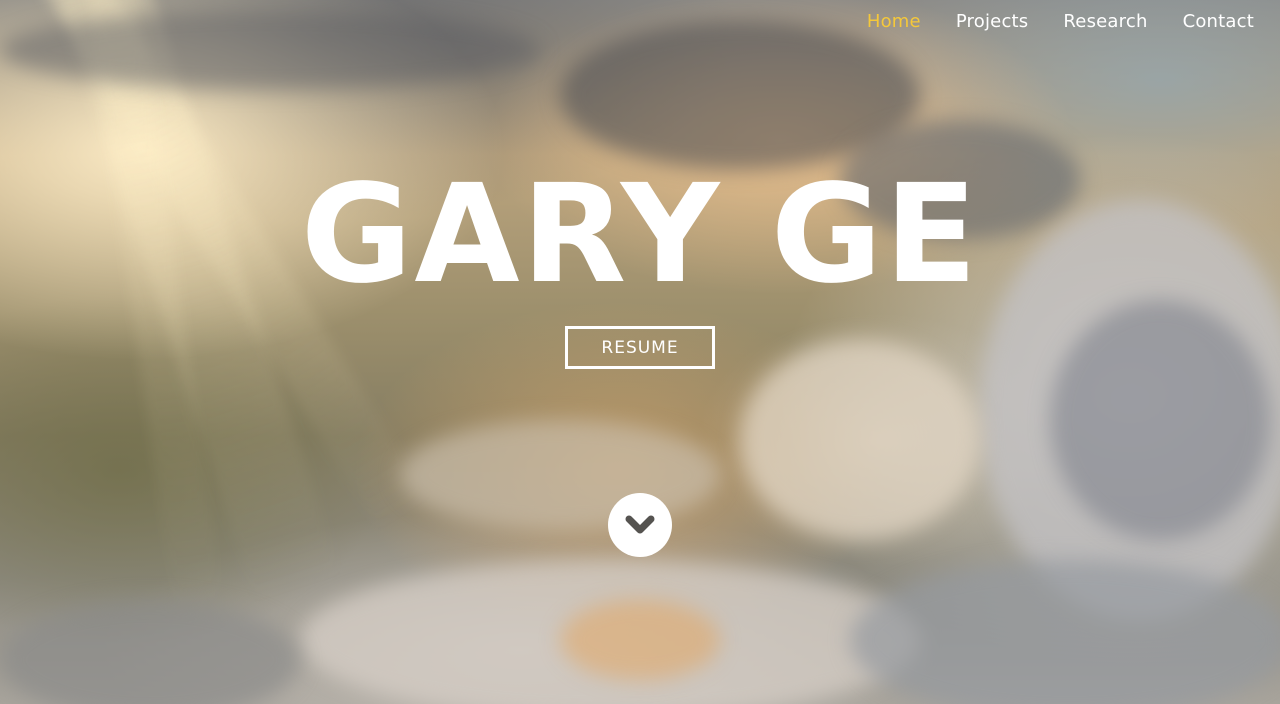  Describe the element at coordinates (894, 21) in the screenshot. I see `nav-item-home: Home` at that location.